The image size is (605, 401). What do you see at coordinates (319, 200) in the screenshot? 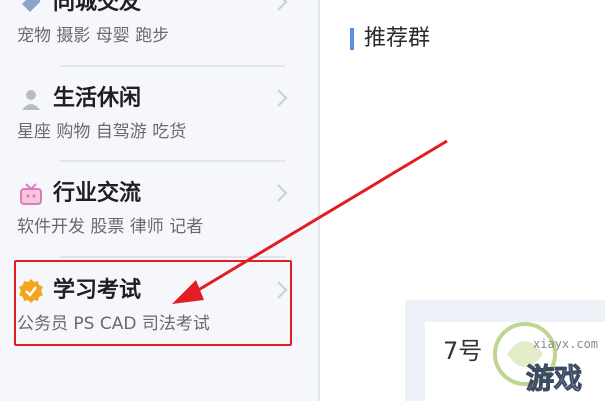
I see `sidebar-border` at bounding box center [319, 200].